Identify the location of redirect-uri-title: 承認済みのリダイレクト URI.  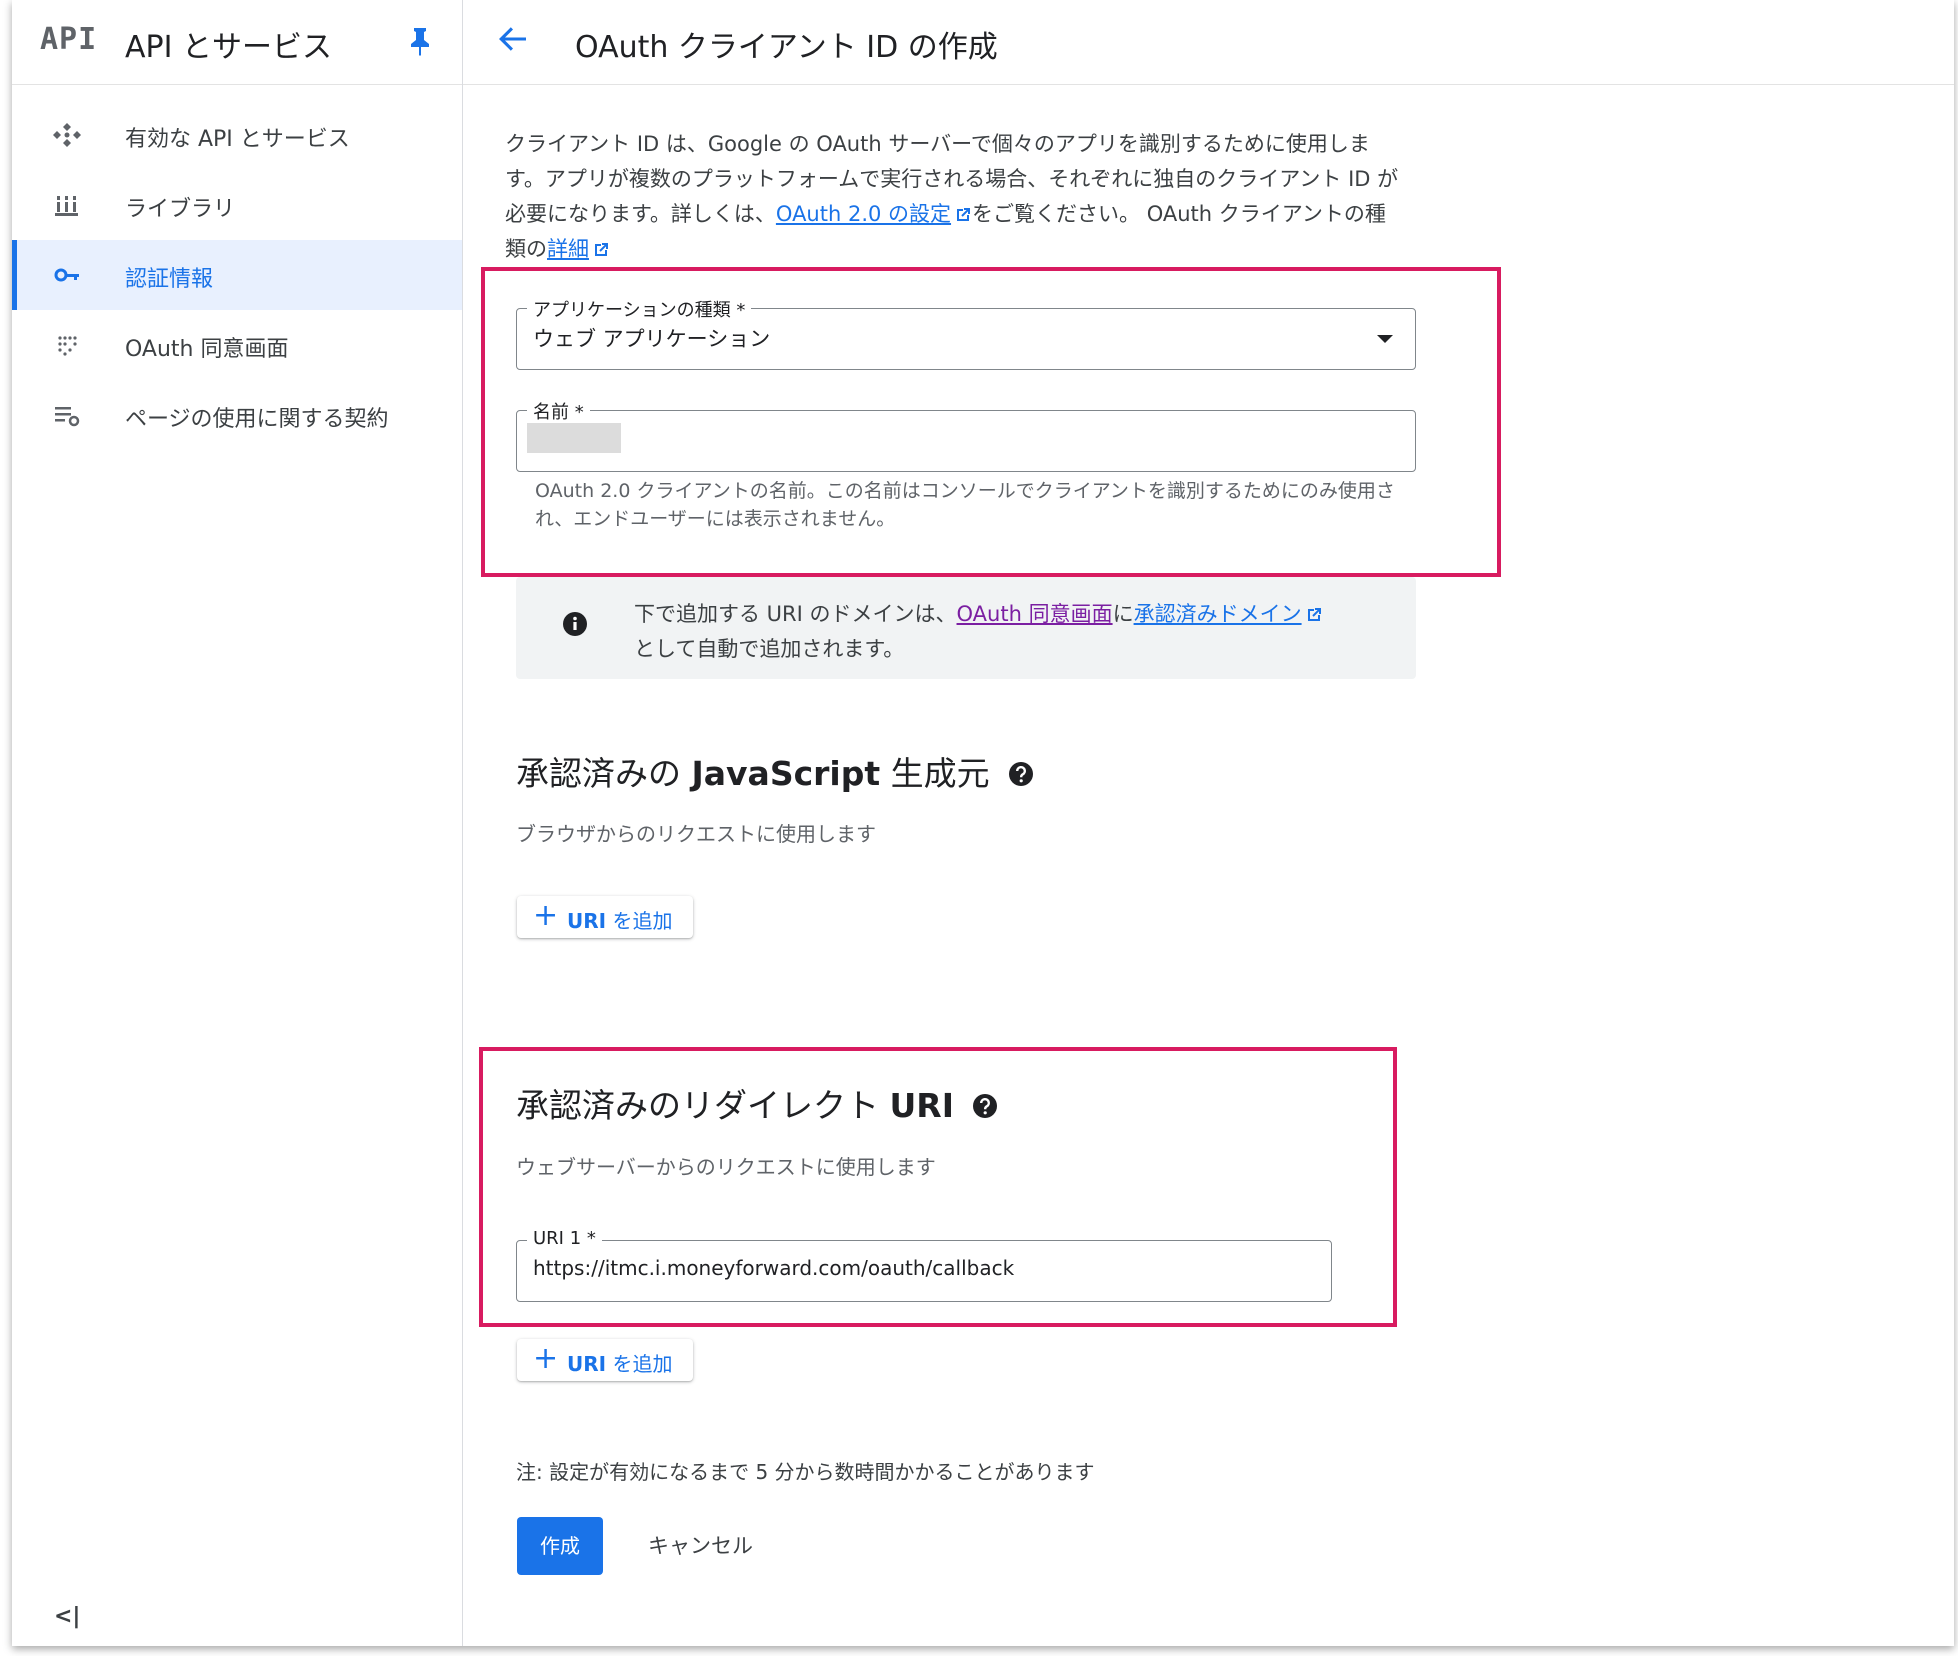
(757, 1103).